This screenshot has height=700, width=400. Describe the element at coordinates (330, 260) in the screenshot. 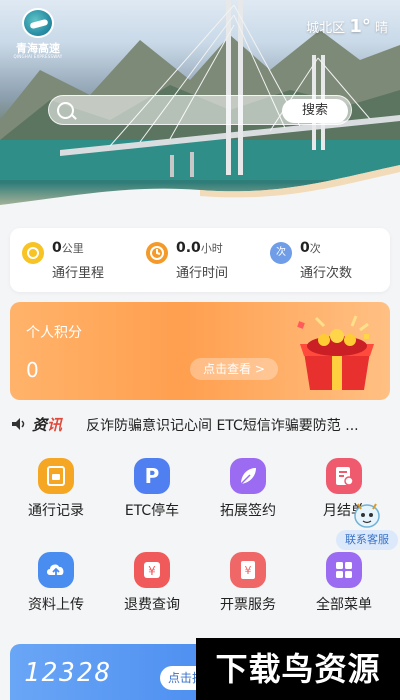

I see `stat-count: 次 0次 通行次数` at that location.